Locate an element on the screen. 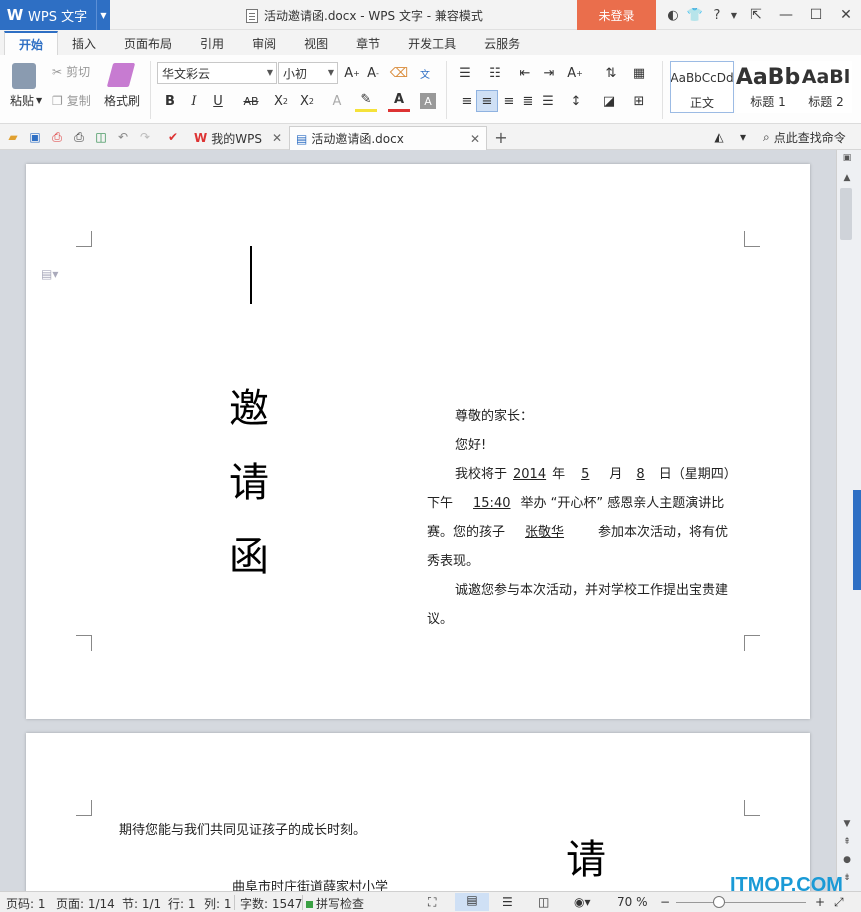 The width and height of the screenshot is (861, 912). align-center-icon: ≡ is located at coordinates (487, 101).